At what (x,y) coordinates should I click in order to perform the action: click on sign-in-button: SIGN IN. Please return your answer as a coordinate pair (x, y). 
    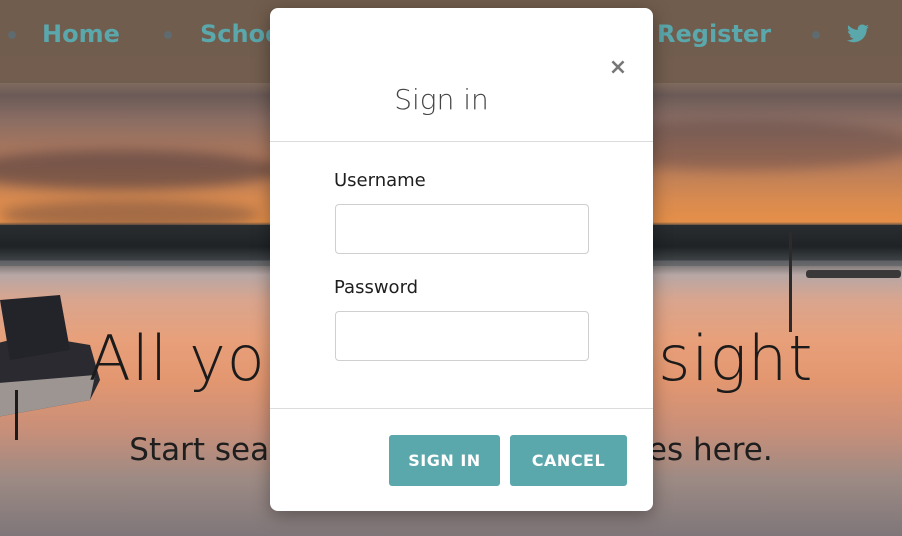
    Looking at the image, I should click on (444, 460).